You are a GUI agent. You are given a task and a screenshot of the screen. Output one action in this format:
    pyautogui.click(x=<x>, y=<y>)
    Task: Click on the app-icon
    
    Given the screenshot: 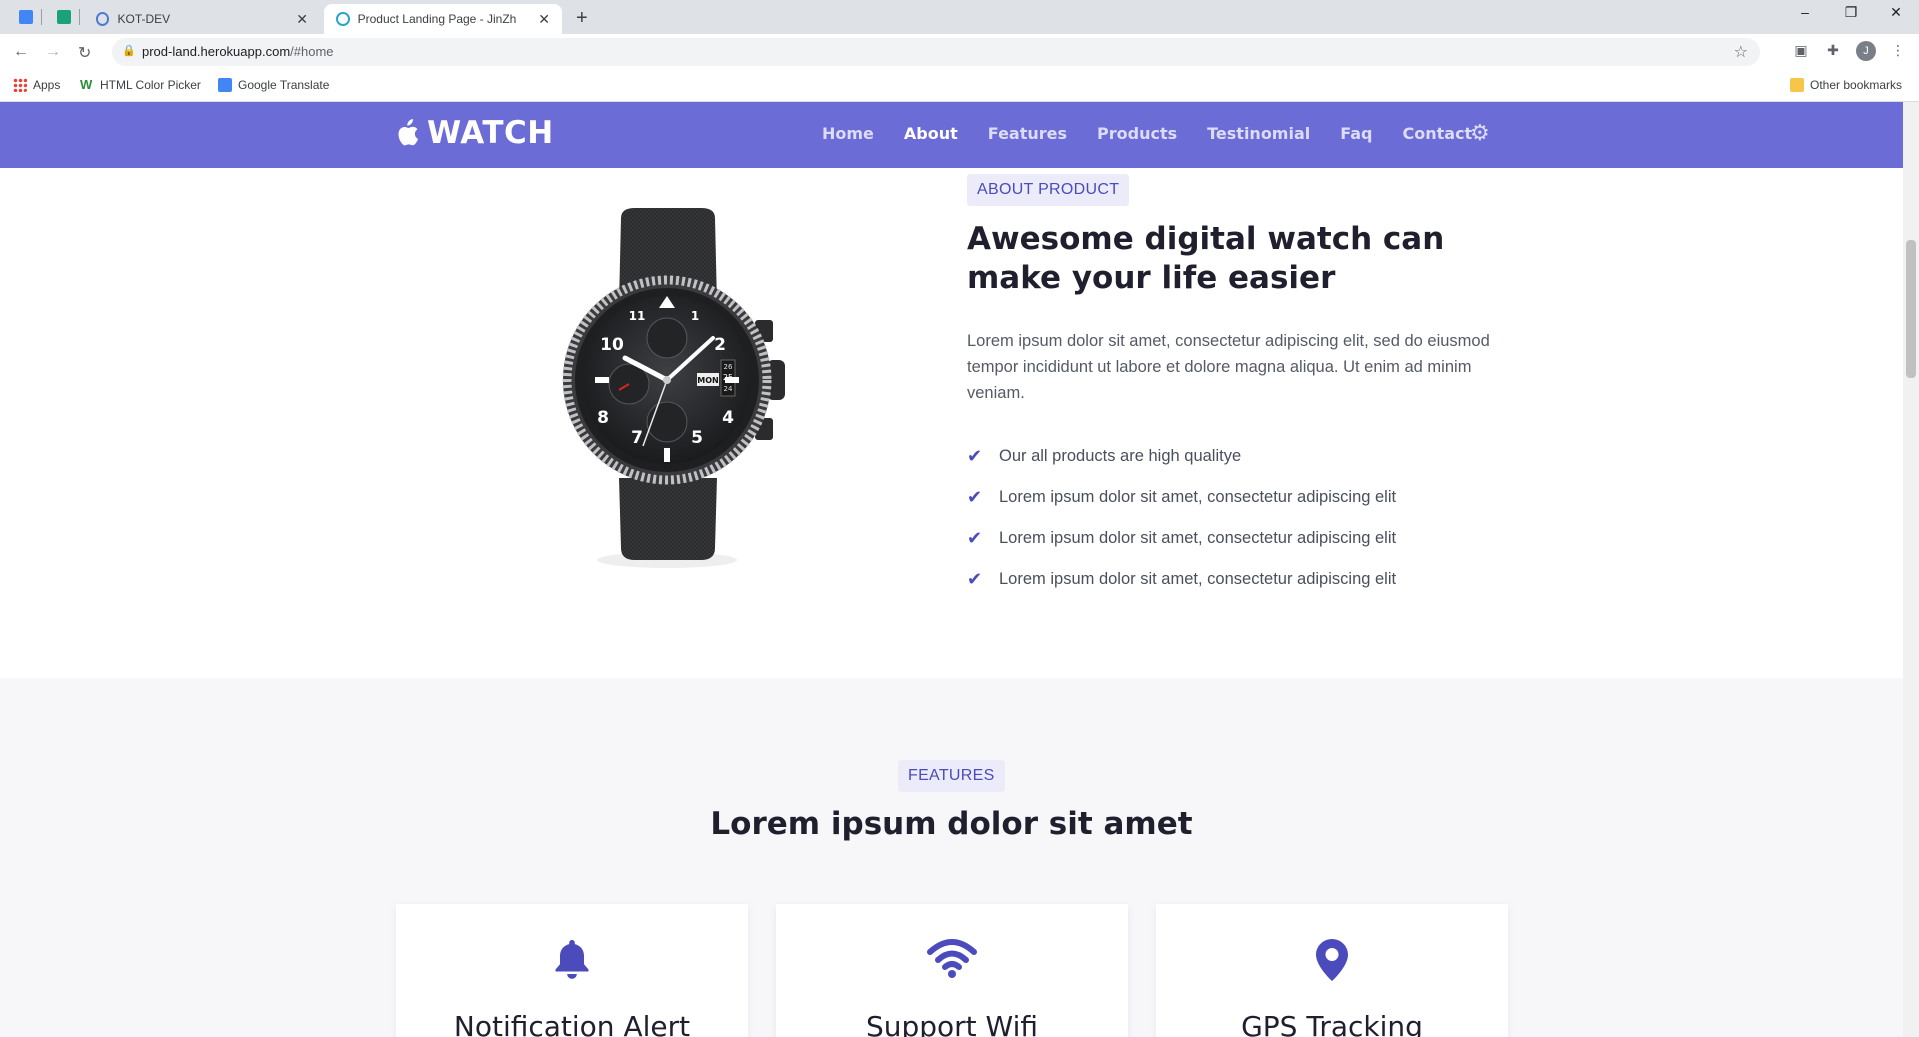 What is the action you would take?
    pyautogui.click(x=64, y=17)
    